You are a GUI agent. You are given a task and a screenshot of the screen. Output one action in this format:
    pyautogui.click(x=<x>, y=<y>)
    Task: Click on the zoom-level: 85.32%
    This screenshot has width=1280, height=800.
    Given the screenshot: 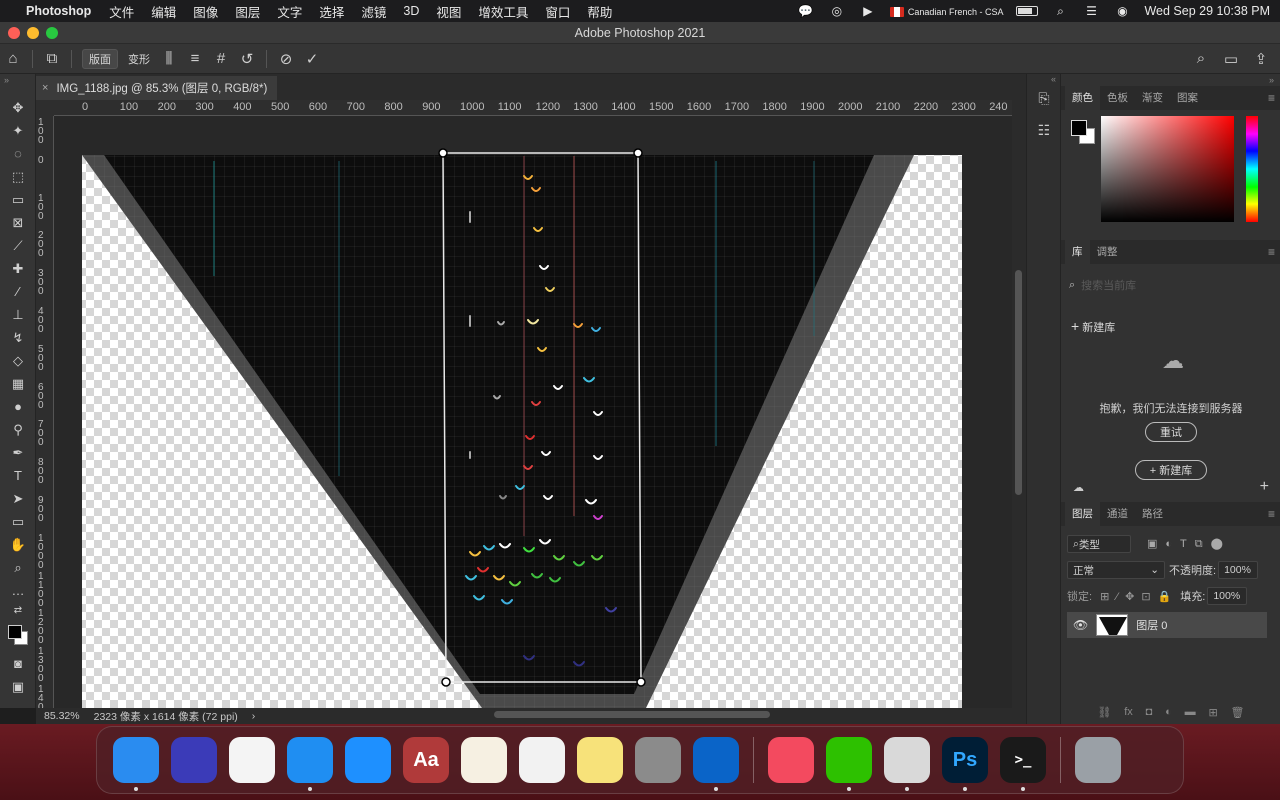 What is the action you would take?
    pyautogui.click(x=62, y=716)
    